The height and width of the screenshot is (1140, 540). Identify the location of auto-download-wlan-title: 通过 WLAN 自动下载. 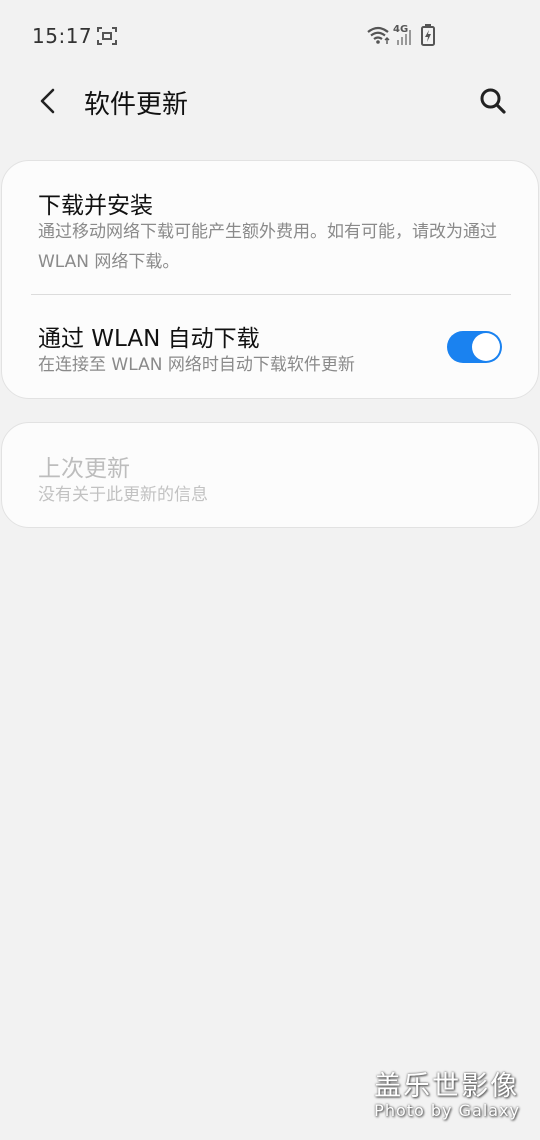
(149, 339).